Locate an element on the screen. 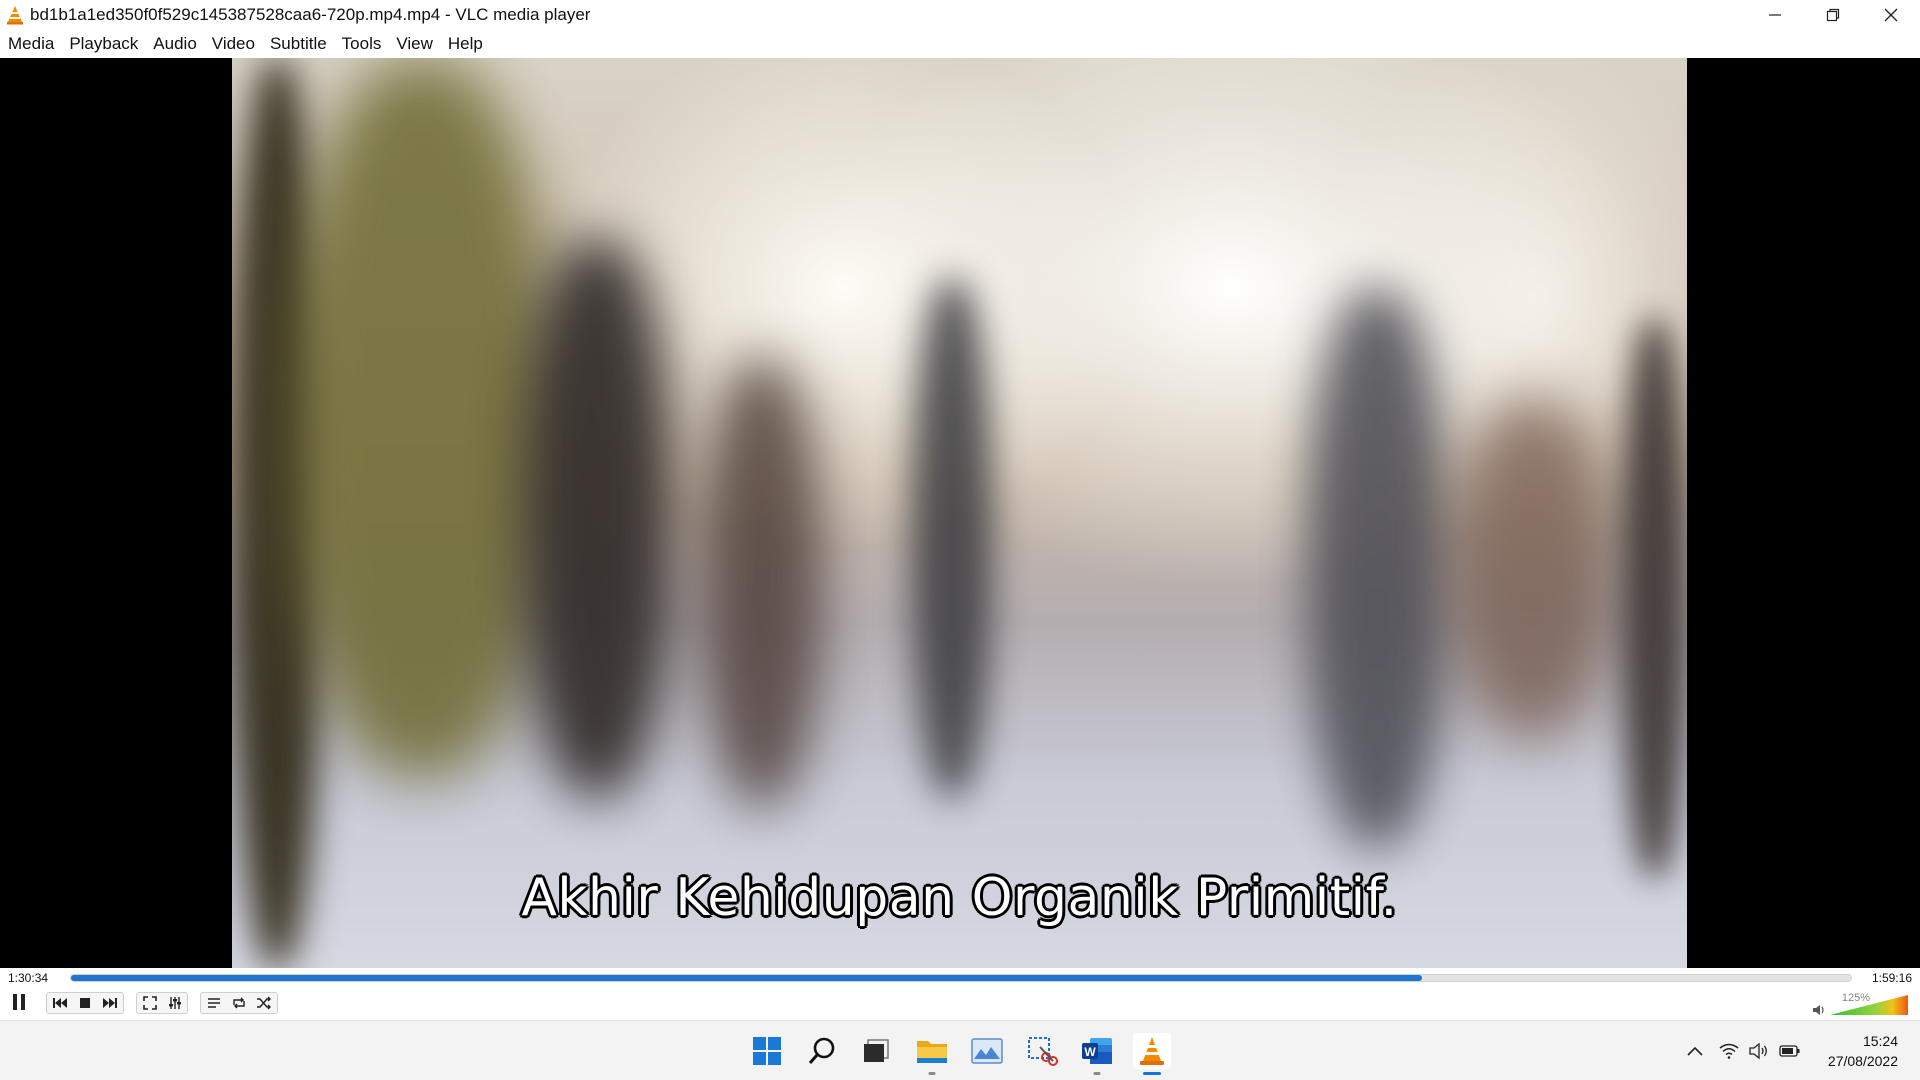  menu-view: View is located at coordinates (414, 44).